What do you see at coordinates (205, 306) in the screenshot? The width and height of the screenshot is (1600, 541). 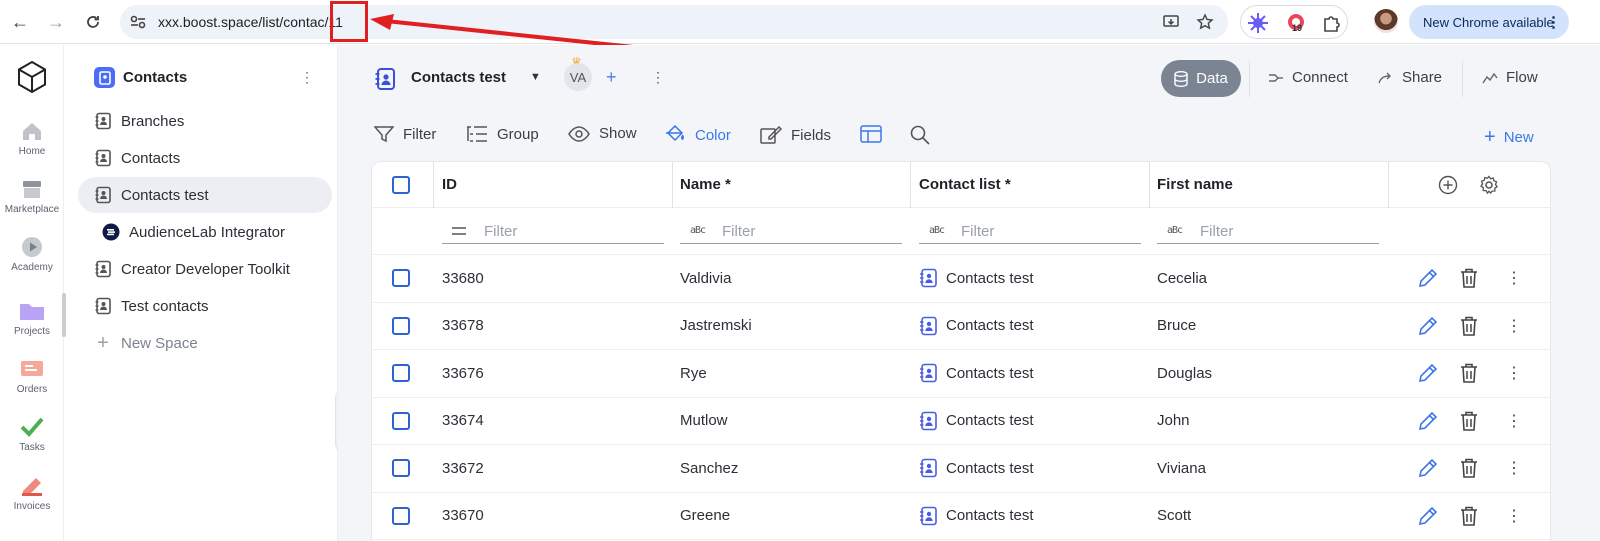 I see `sidebar-item-test-contacts: Test contacts` at bounding box center [205, 306].